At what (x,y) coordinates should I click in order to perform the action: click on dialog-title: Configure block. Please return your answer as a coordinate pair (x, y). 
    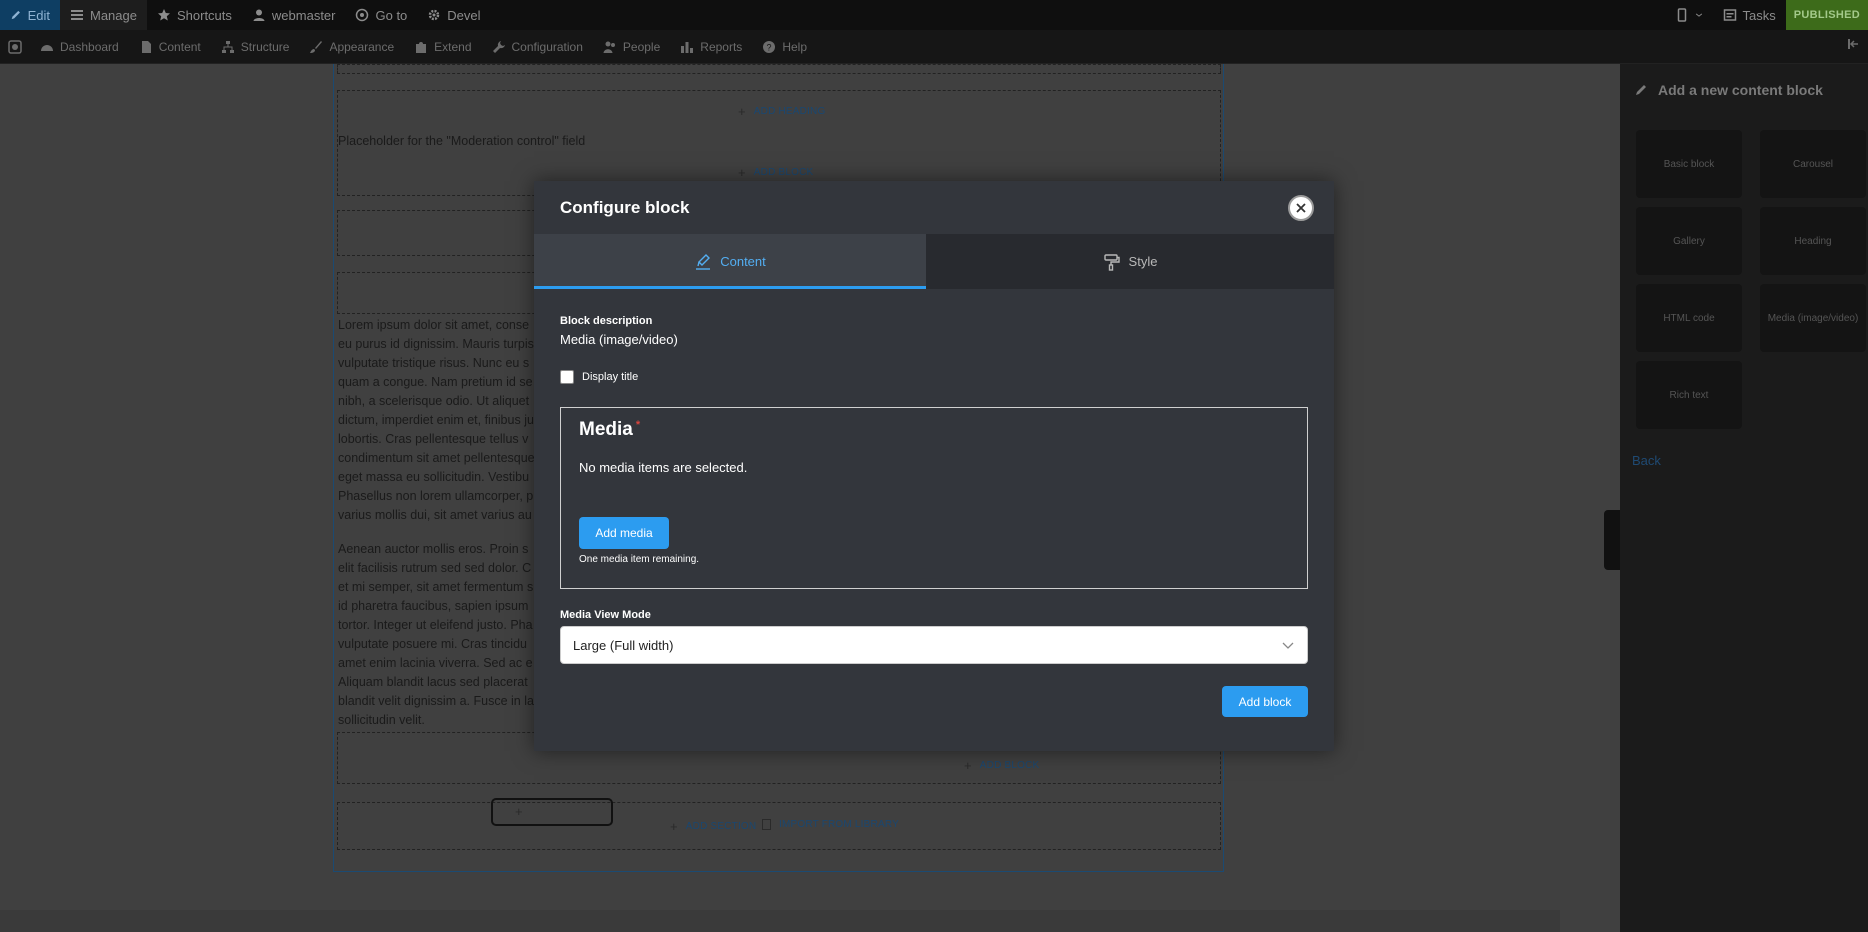
    Looking at the image, I should click on (625, 207).